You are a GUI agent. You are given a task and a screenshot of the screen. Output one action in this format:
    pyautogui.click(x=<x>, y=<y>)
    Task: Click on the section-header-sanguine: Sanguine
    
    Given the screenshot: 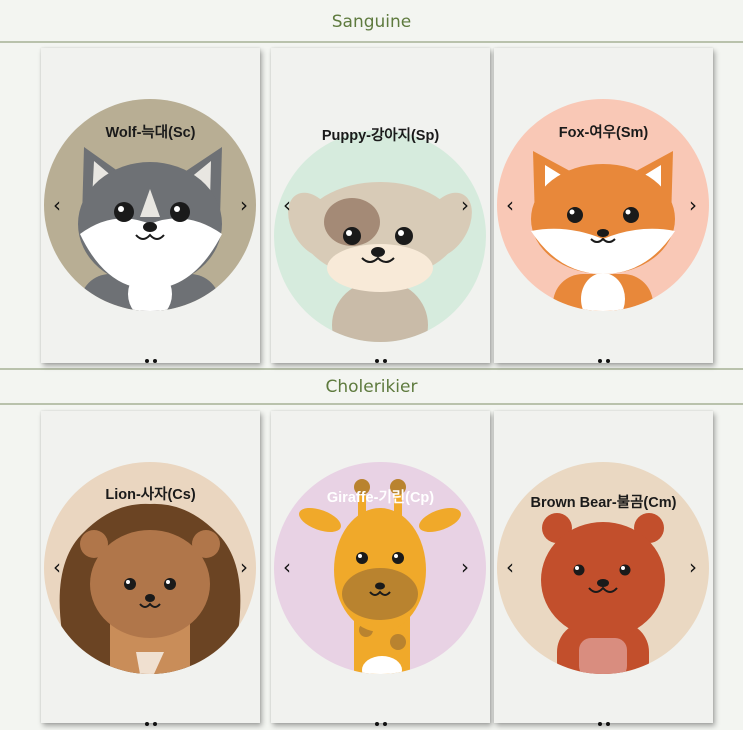 What is the action you would take?
    pyautogui.click(x=371, y=23)
    